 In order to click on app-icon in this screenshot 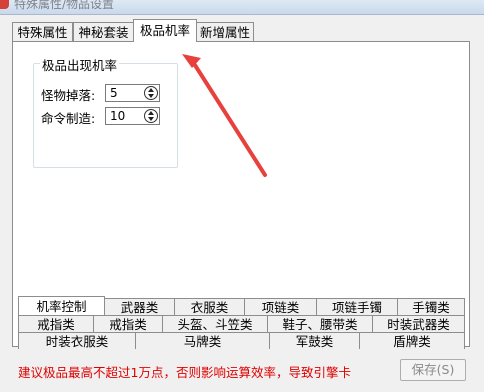, I will do `click(4, 4)`.